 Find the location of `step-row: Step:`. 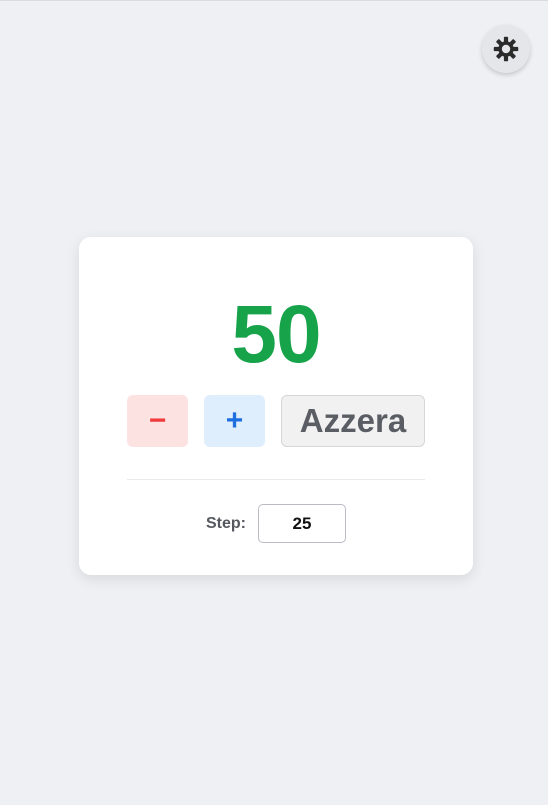

step-row: Step: is located at coordinates (276, 524).